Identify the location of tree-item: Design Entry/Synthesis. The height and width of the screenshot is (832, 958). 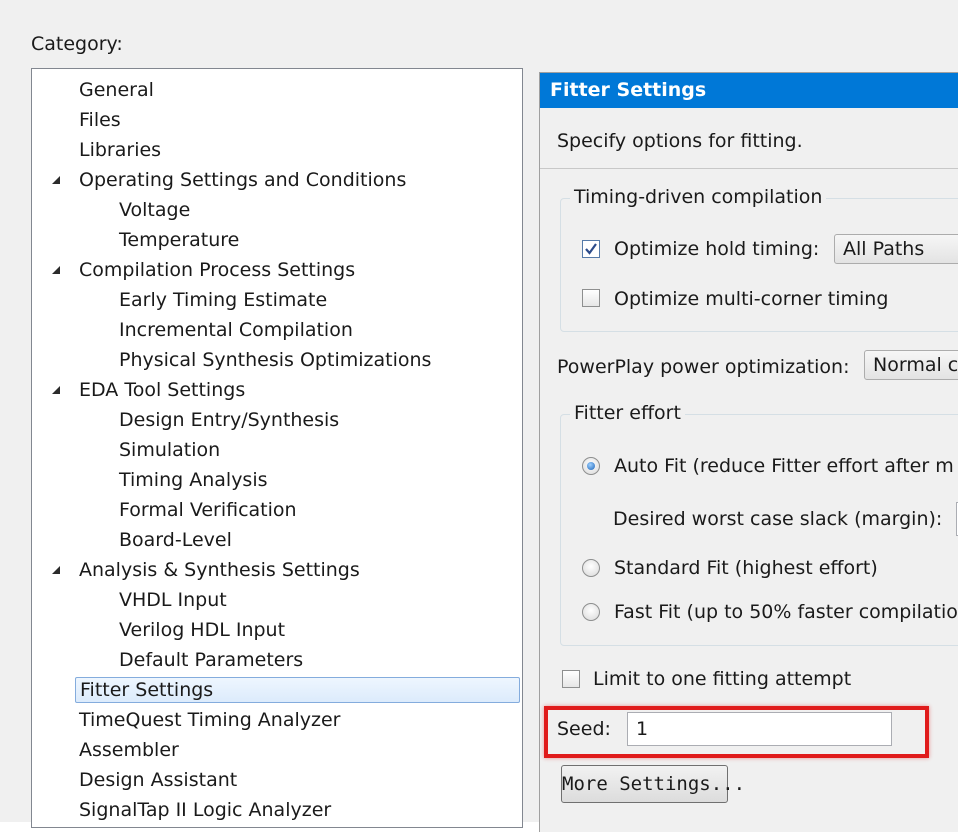
(229, 420).